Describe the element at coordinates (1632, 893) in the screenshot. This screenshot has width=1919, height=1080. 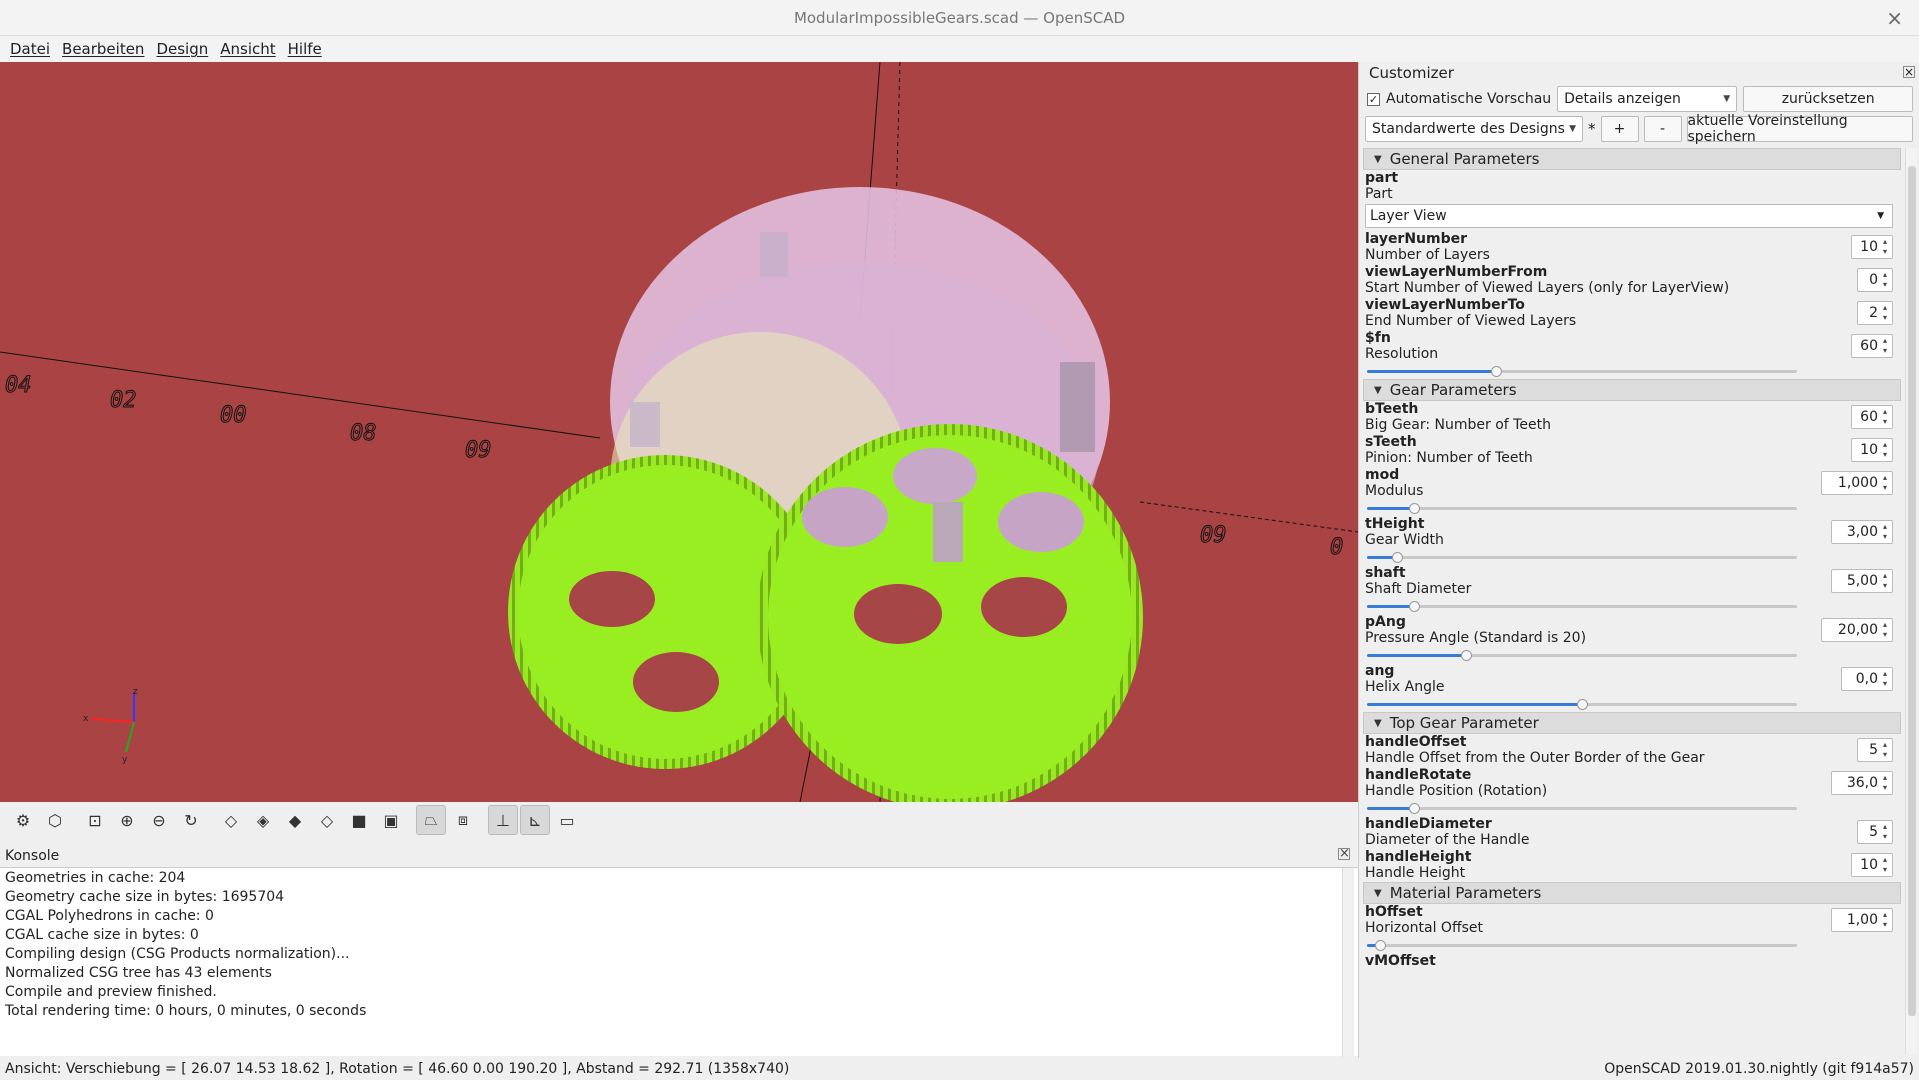
I see `parameter-group-header: ▼ Material Parameters` at that location.